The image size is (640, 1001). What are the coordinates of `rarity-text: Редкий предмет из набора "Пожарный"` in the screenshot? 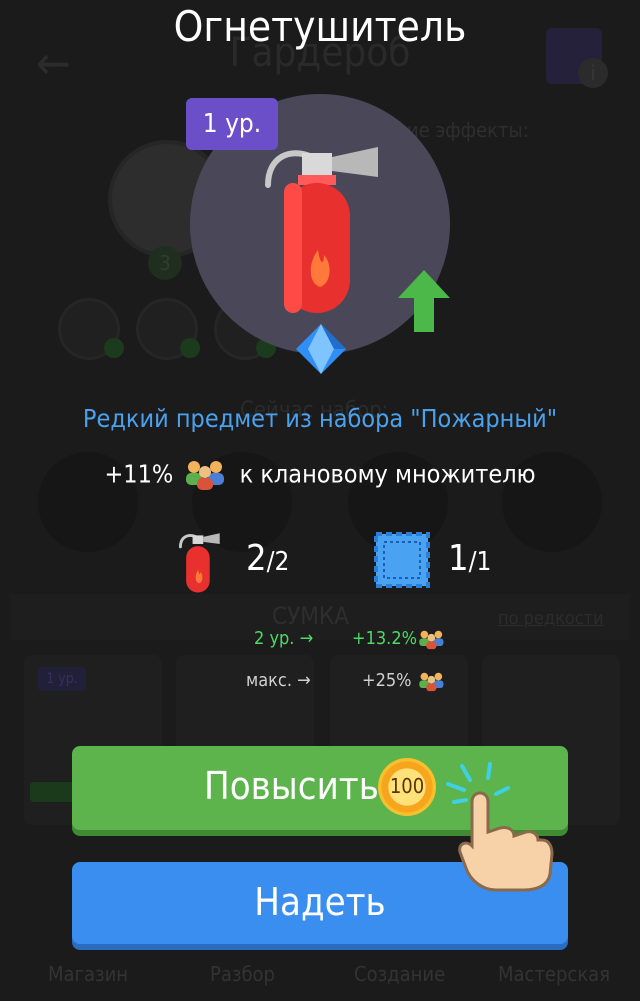 It's located at (320, 418).